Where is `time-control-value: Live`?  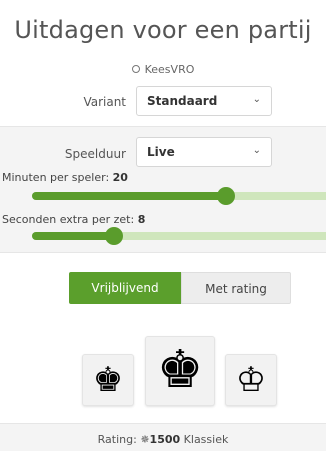
time-control-value: Live is located at coordinates (161, 152).